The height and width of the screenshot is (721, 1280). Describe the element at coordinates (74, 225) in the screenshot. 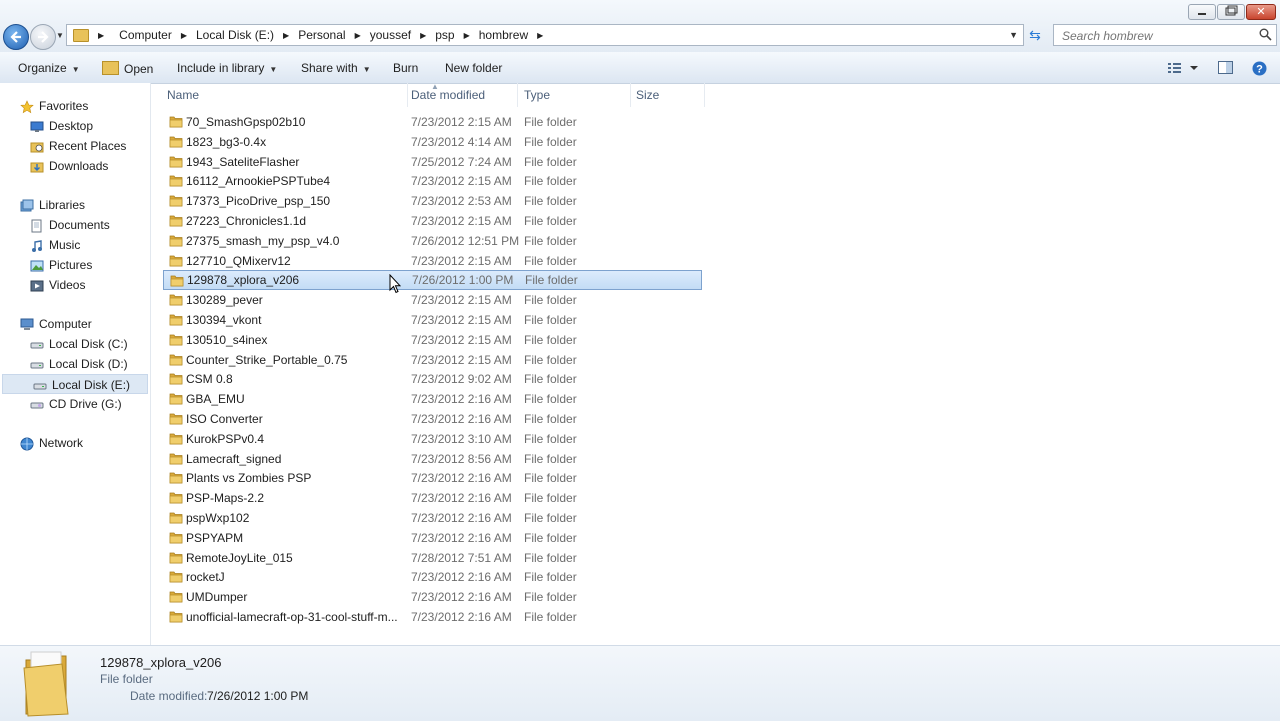

I see `sidebar-item-documents: Documents` at that location.